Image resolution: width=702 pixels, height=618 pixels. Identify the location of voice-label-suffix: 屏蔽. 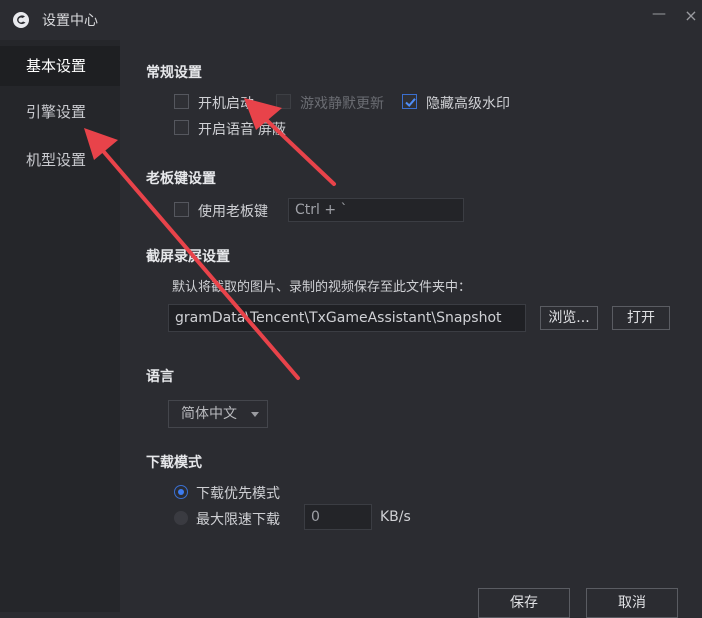
(272, 130).